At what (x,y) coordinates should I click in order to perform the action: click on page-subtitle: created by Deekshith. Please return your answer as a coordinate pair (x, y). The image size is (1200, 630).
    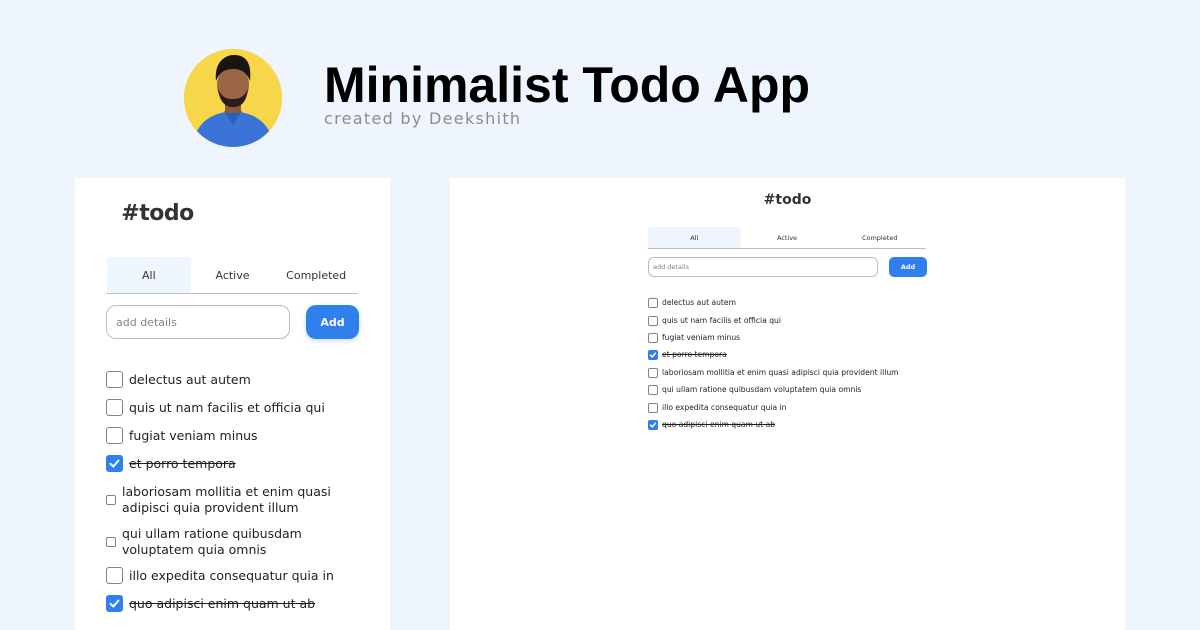
    Looking at the image, I should click on (423, 118).